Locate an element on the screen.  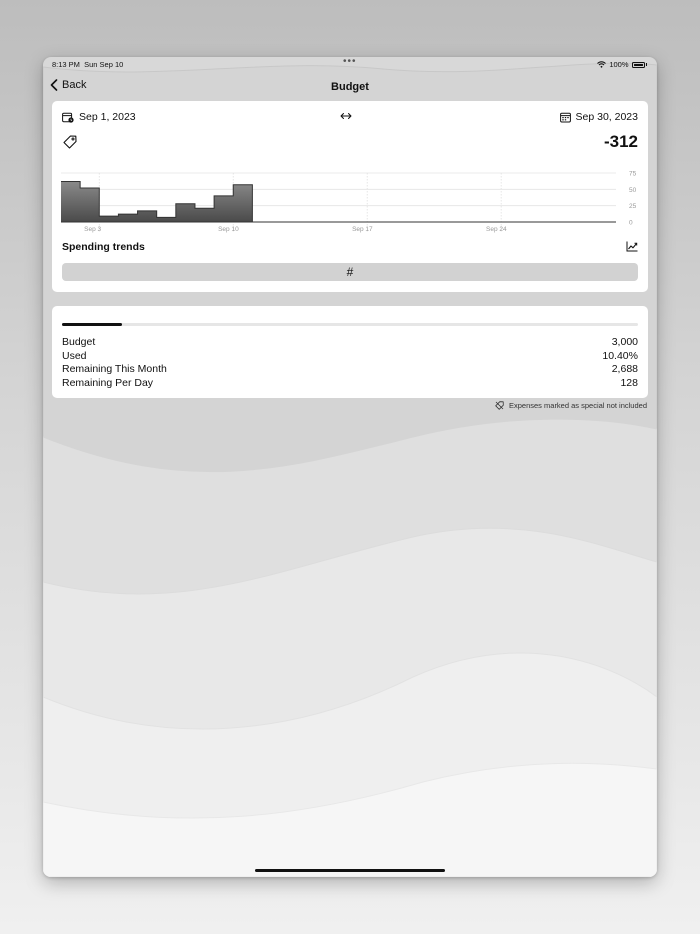
footnote-text: Expenses marked as special not included is located at coordinates (578, 405).